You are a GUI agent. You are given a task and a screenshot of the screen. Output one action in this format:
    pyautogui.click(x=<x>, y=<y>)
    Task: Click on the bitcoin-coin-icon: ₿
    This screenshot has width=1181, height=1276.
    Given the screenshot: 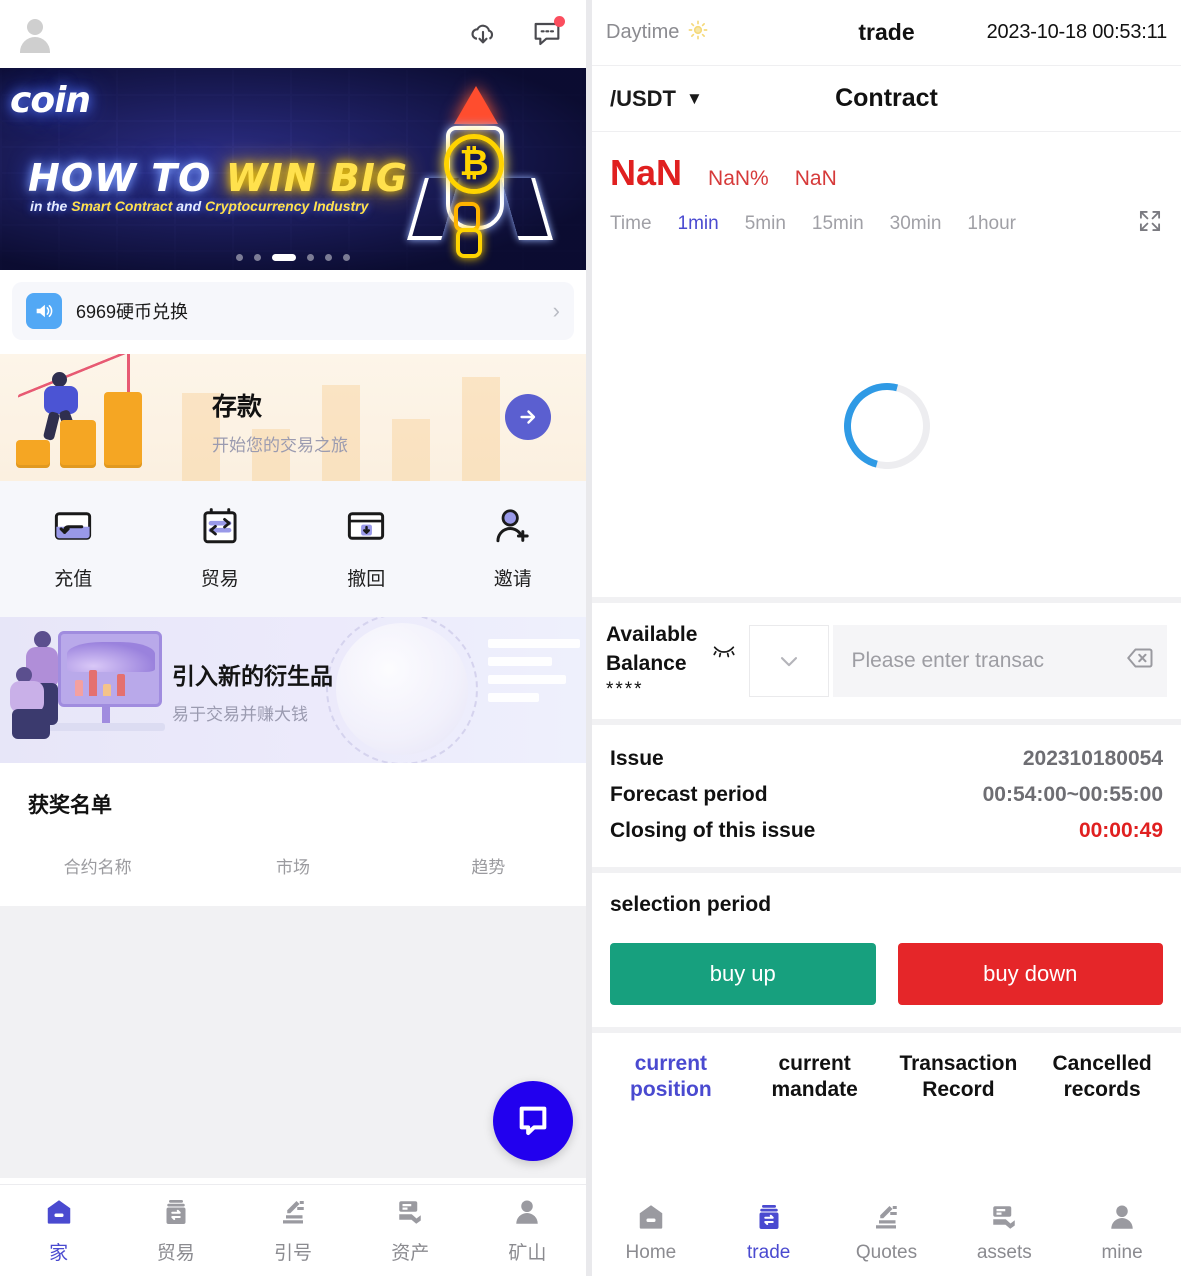 What is the action you would take?
    pyautogui.click(x=474, y=164)
    